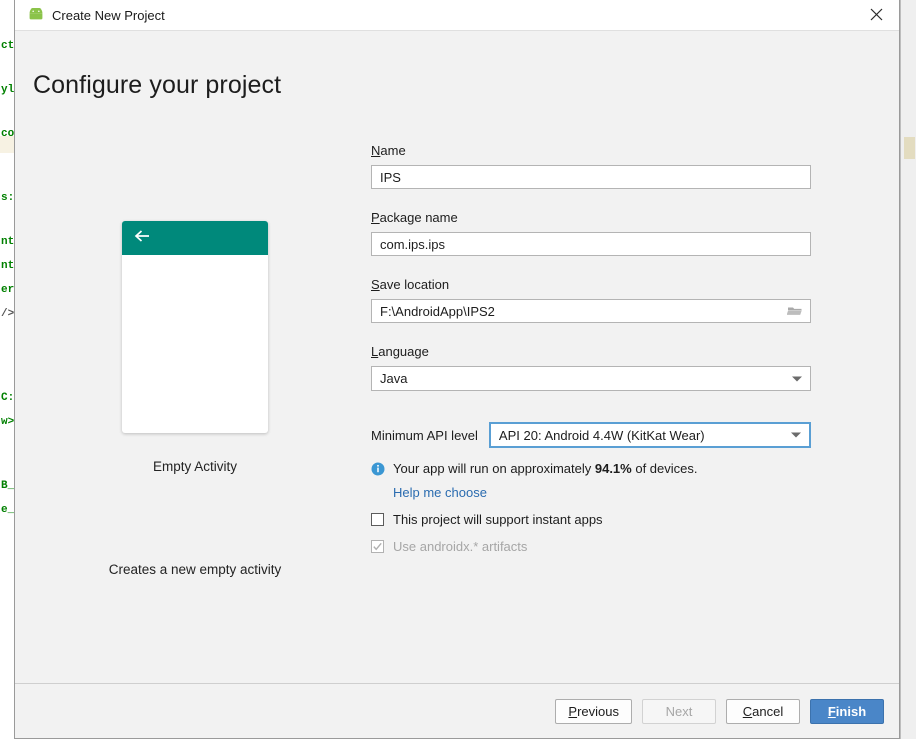  Describe the element at coordinates (664, 468) in the screenshot. I see `coverage-text-after: of devices.` at that location.